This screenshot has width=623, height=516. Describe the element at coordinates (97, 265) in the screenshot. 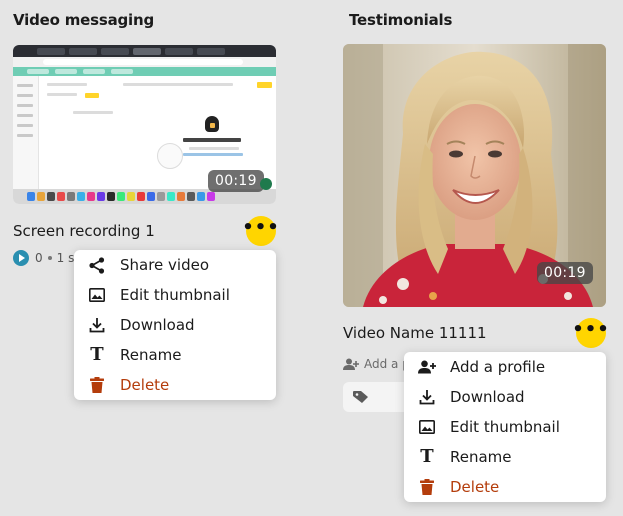

I see `share-icon` at that location.